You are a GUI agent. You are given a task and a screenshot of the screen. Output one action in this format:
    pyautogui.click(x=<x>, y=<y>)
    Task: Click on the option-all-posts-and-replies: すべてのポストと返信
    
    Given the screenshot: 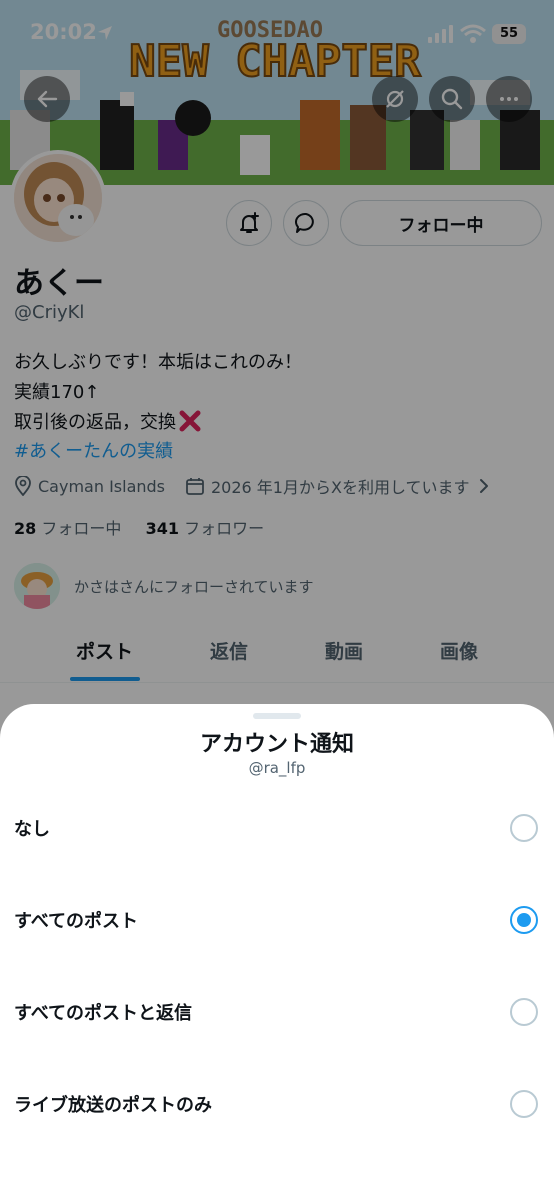 What is the action you would take?
    pyautogui.click(x=277, y=1012)
    